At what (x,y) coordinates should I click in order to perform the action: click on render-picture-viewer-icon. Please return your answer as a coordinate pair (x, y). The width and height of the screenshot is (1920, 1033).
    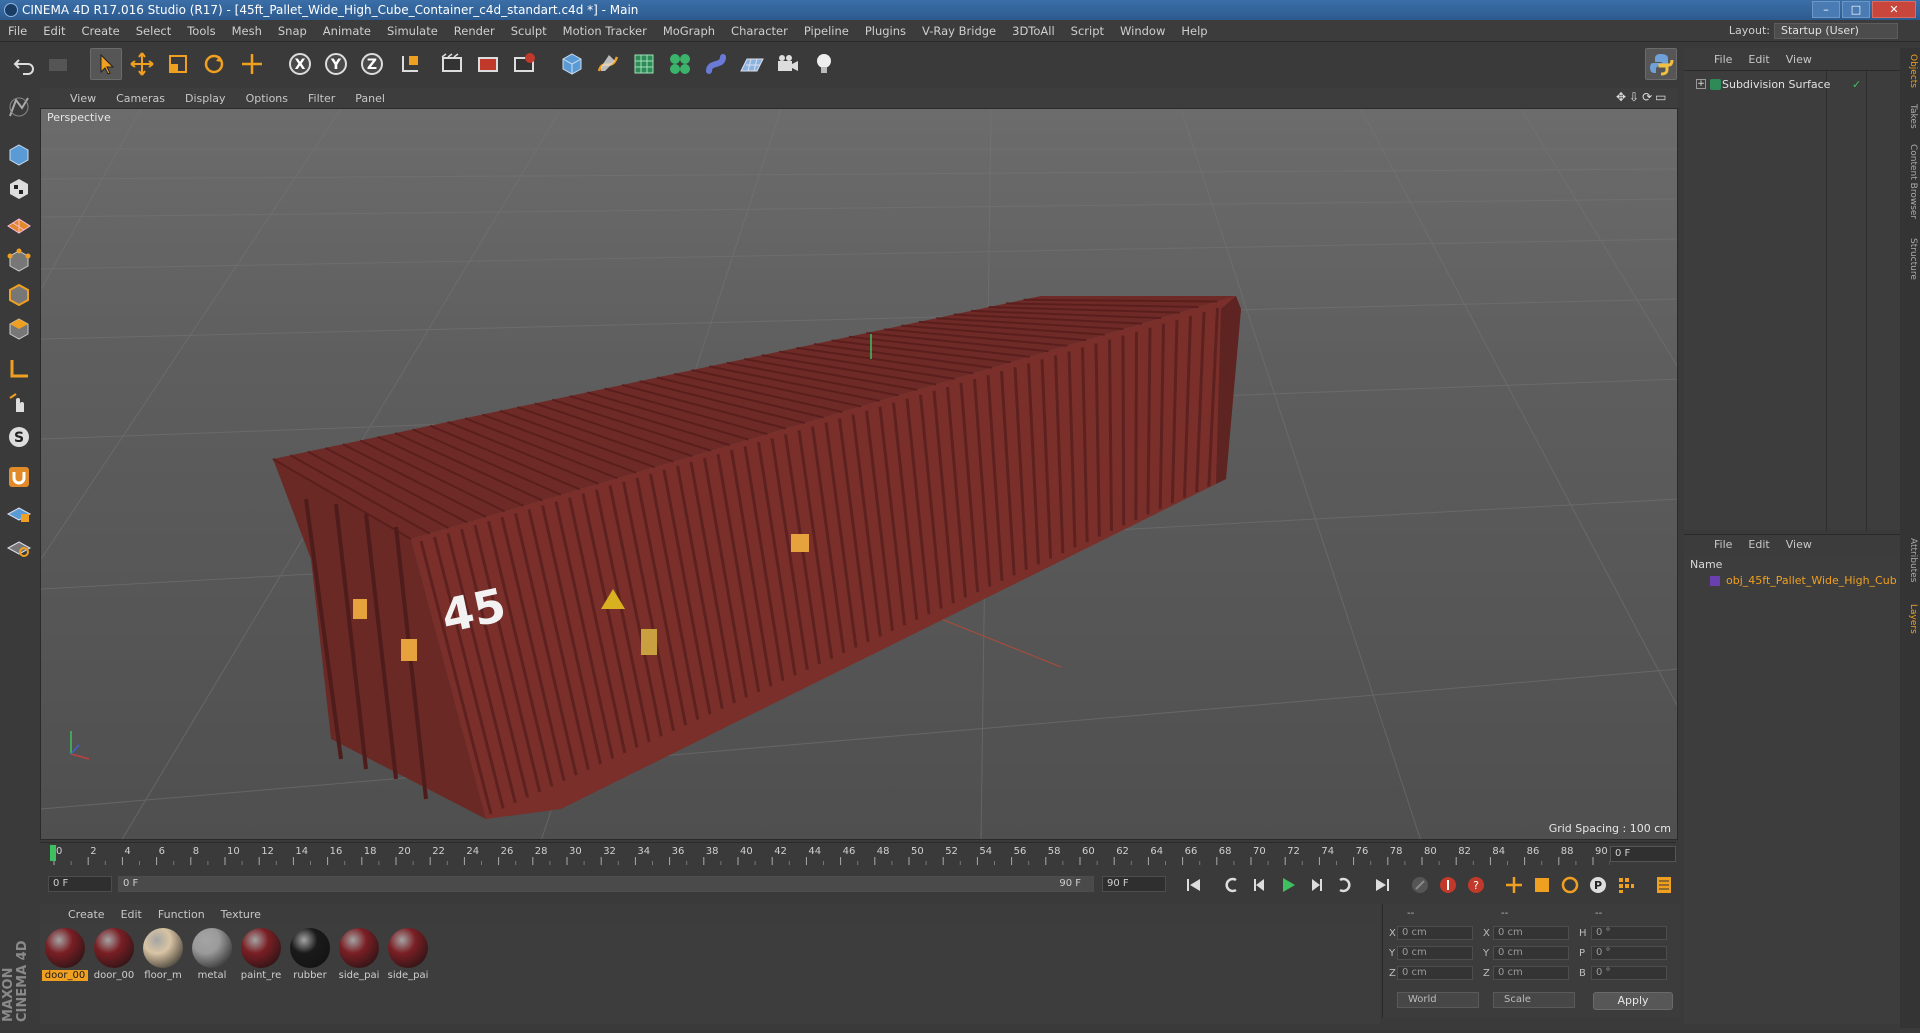
    Looking at the image, I should click on (488, 64).